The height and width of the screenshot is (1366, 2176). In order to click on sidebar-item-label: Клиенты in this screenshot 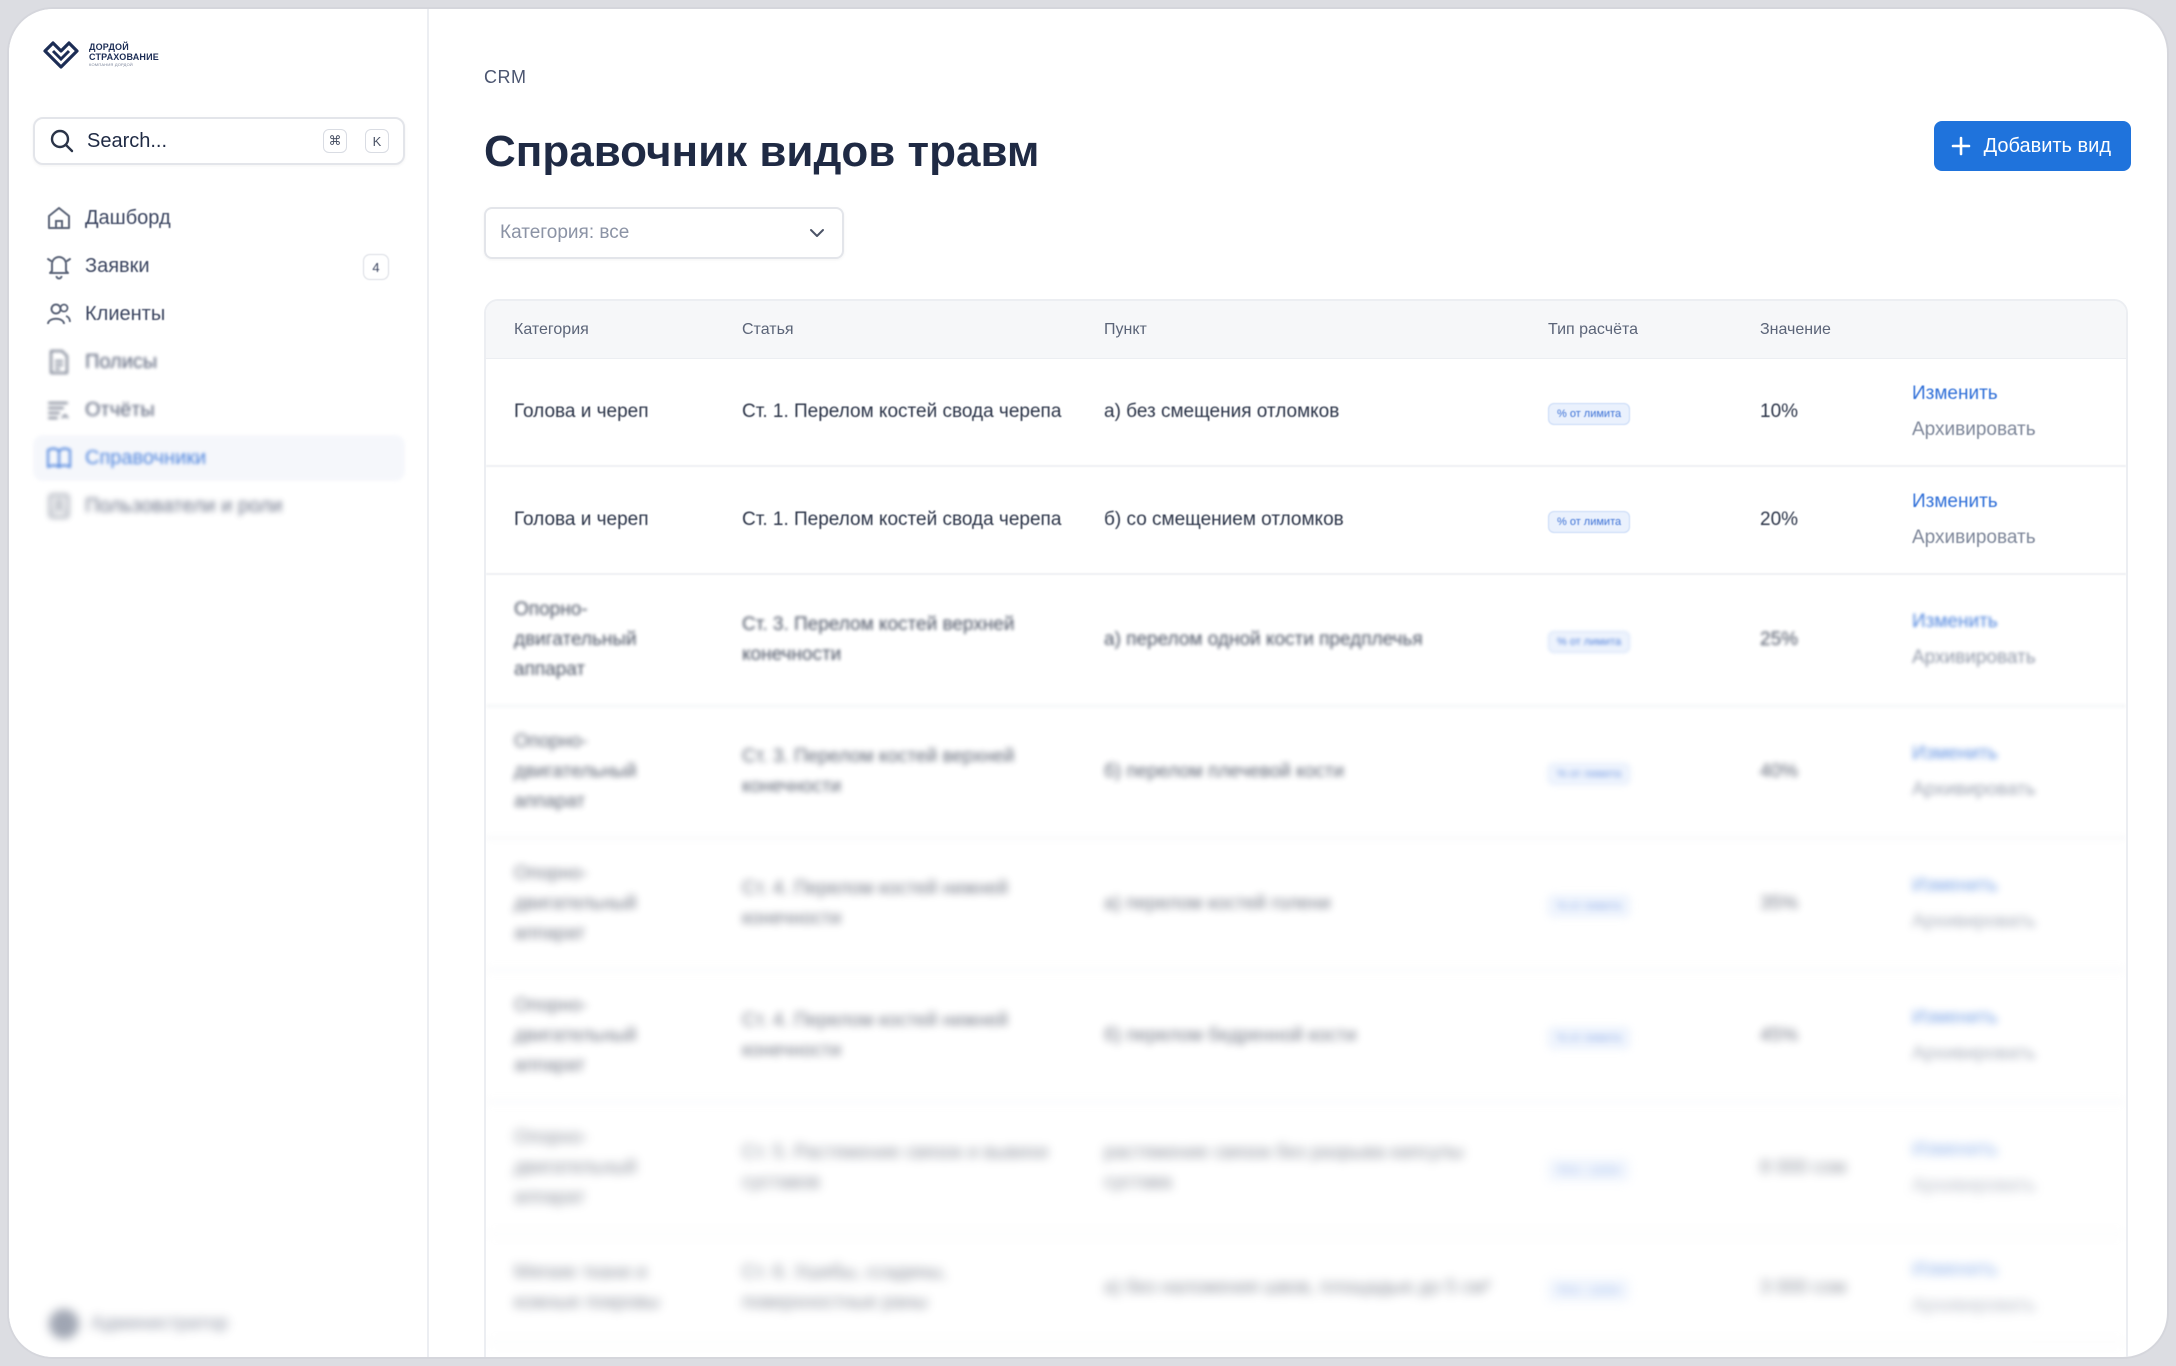, I will do `click(125, 313)`.